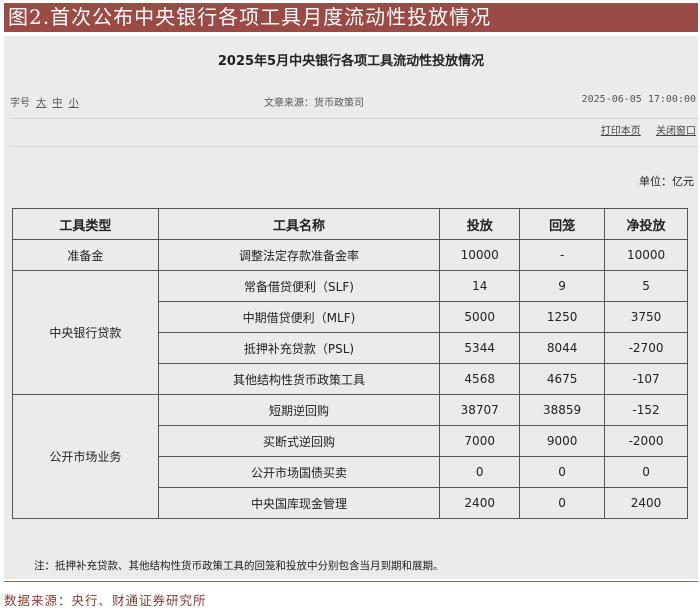  What do you see at coordinates (646, 348) in the screenshot?
I see `net-injection-cell: -2700` at bounding box center [646, 348].